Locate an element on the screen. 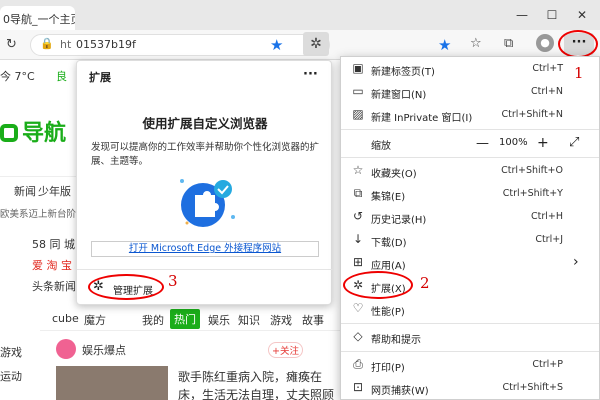  ticker-text: 欧美系迈上新台阶 is located at coordinates (38, 213).